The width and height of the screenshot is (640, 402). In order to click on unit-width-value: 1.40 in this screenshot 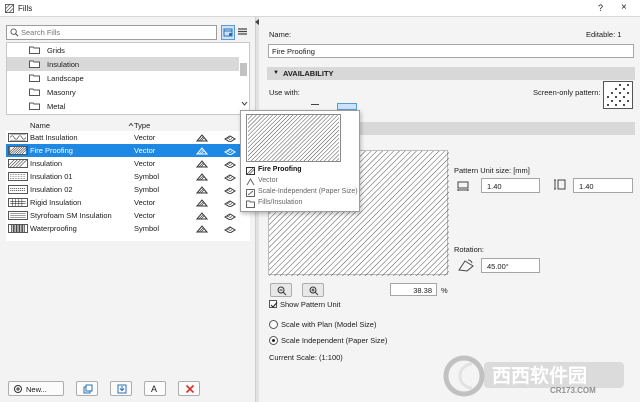, I will do `click(494, 186)`.